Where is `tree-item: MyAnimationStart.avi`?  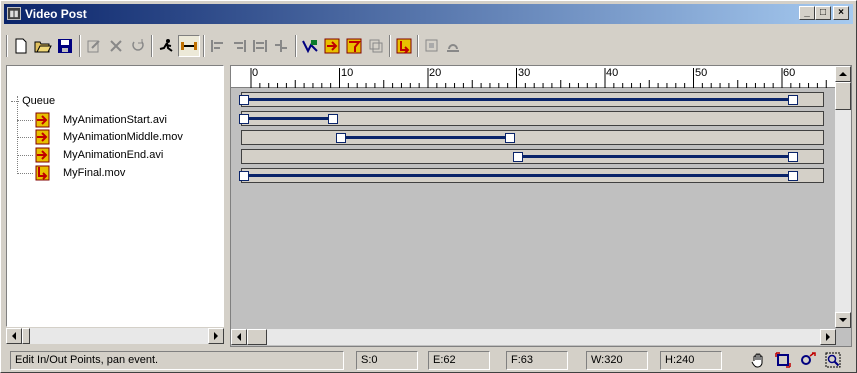
tree-item: MyAnimationStart.avi is located at coordinates (92, 120).